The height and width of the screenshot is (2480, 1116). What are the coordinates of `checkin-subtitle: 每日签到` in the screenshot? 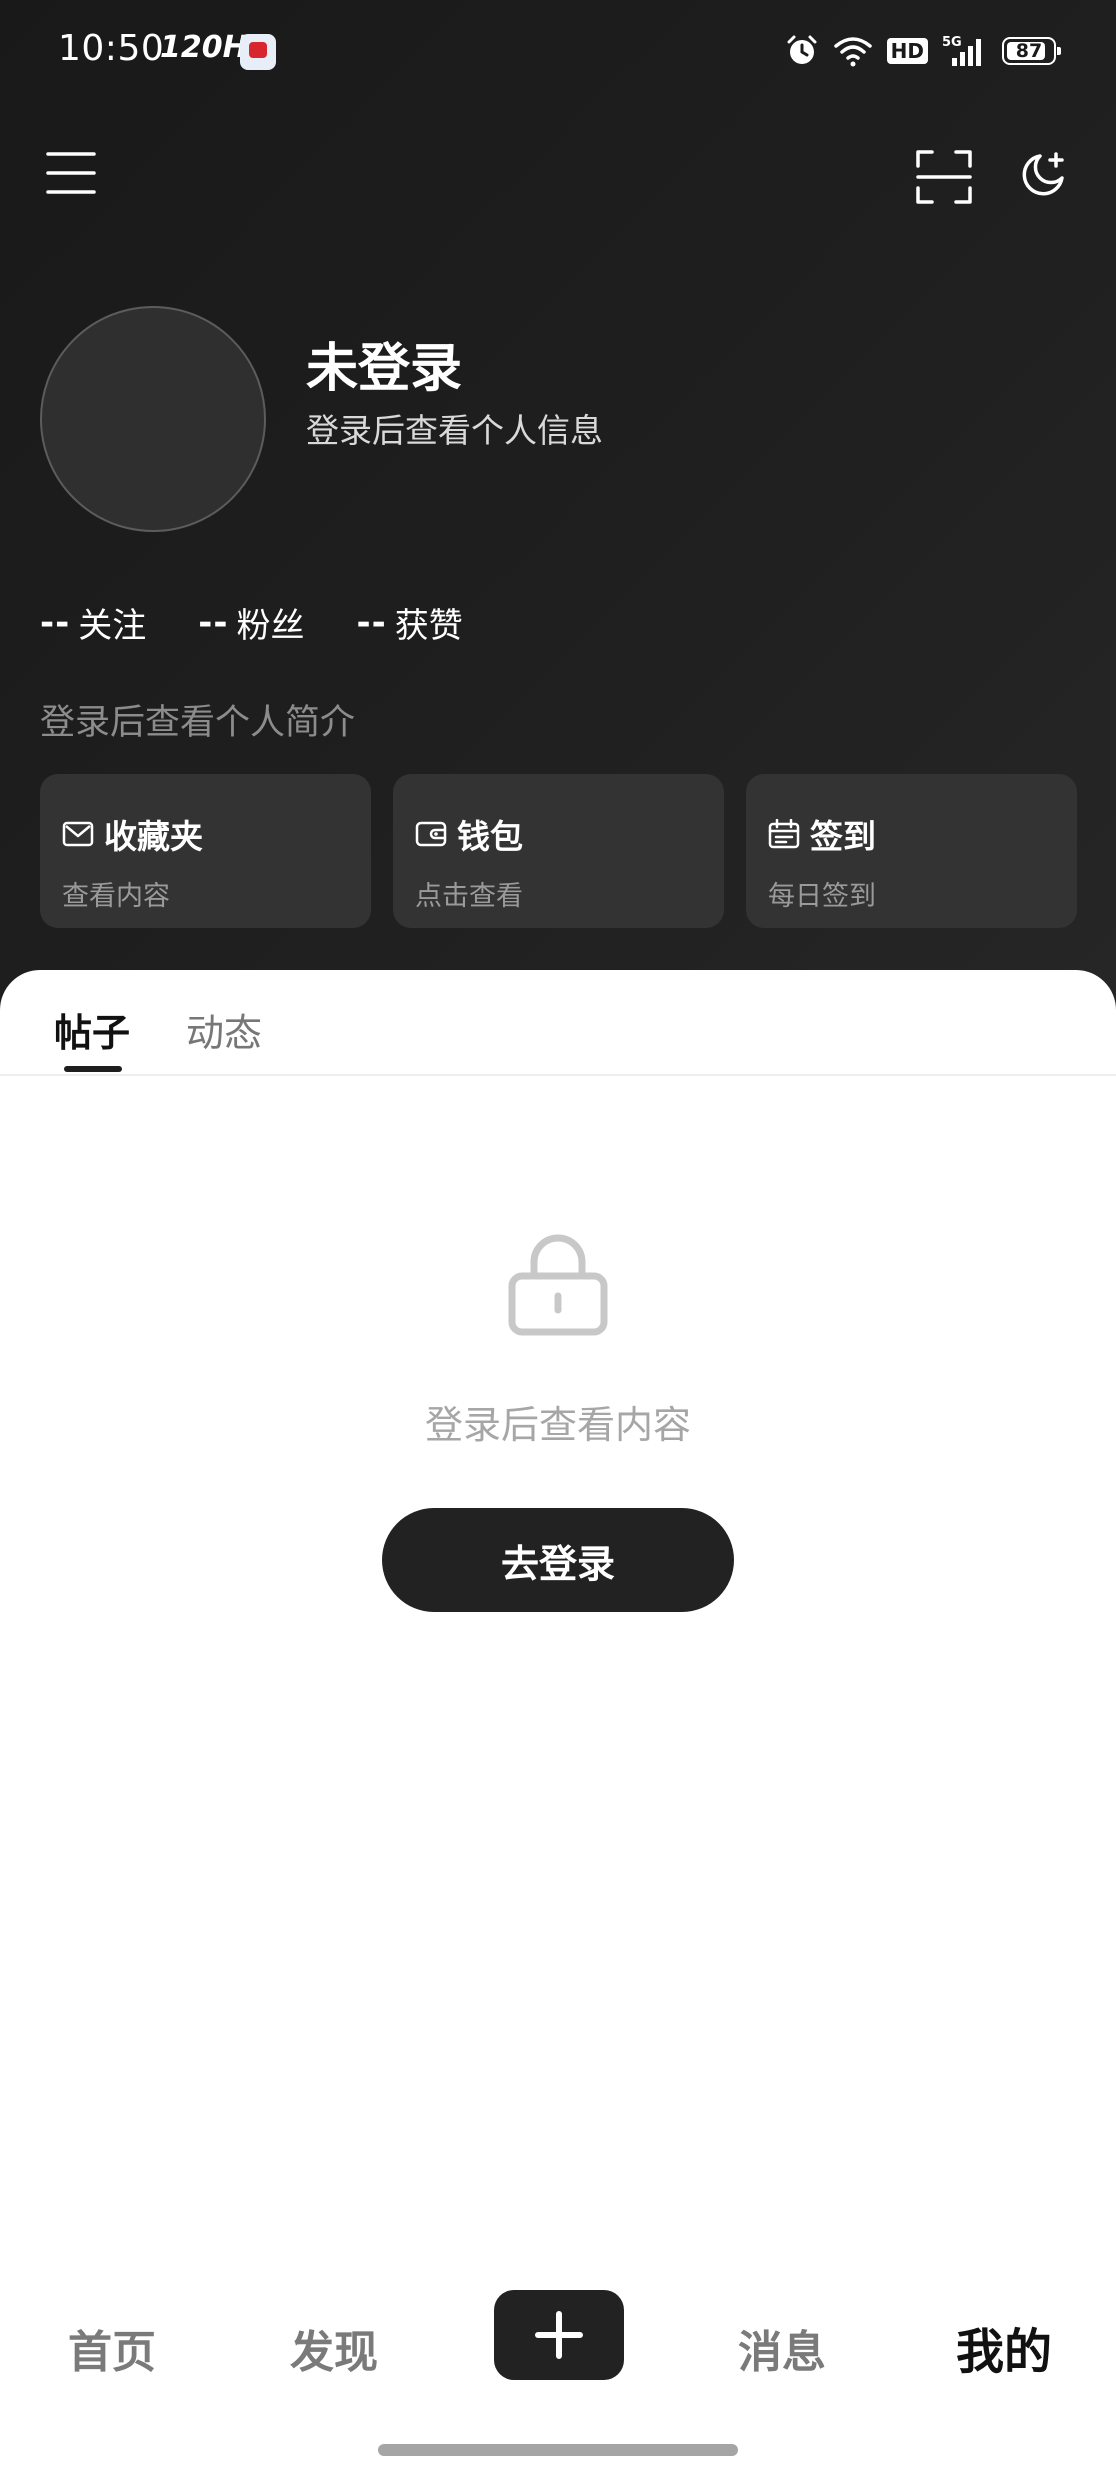 It's located at (822, 896).